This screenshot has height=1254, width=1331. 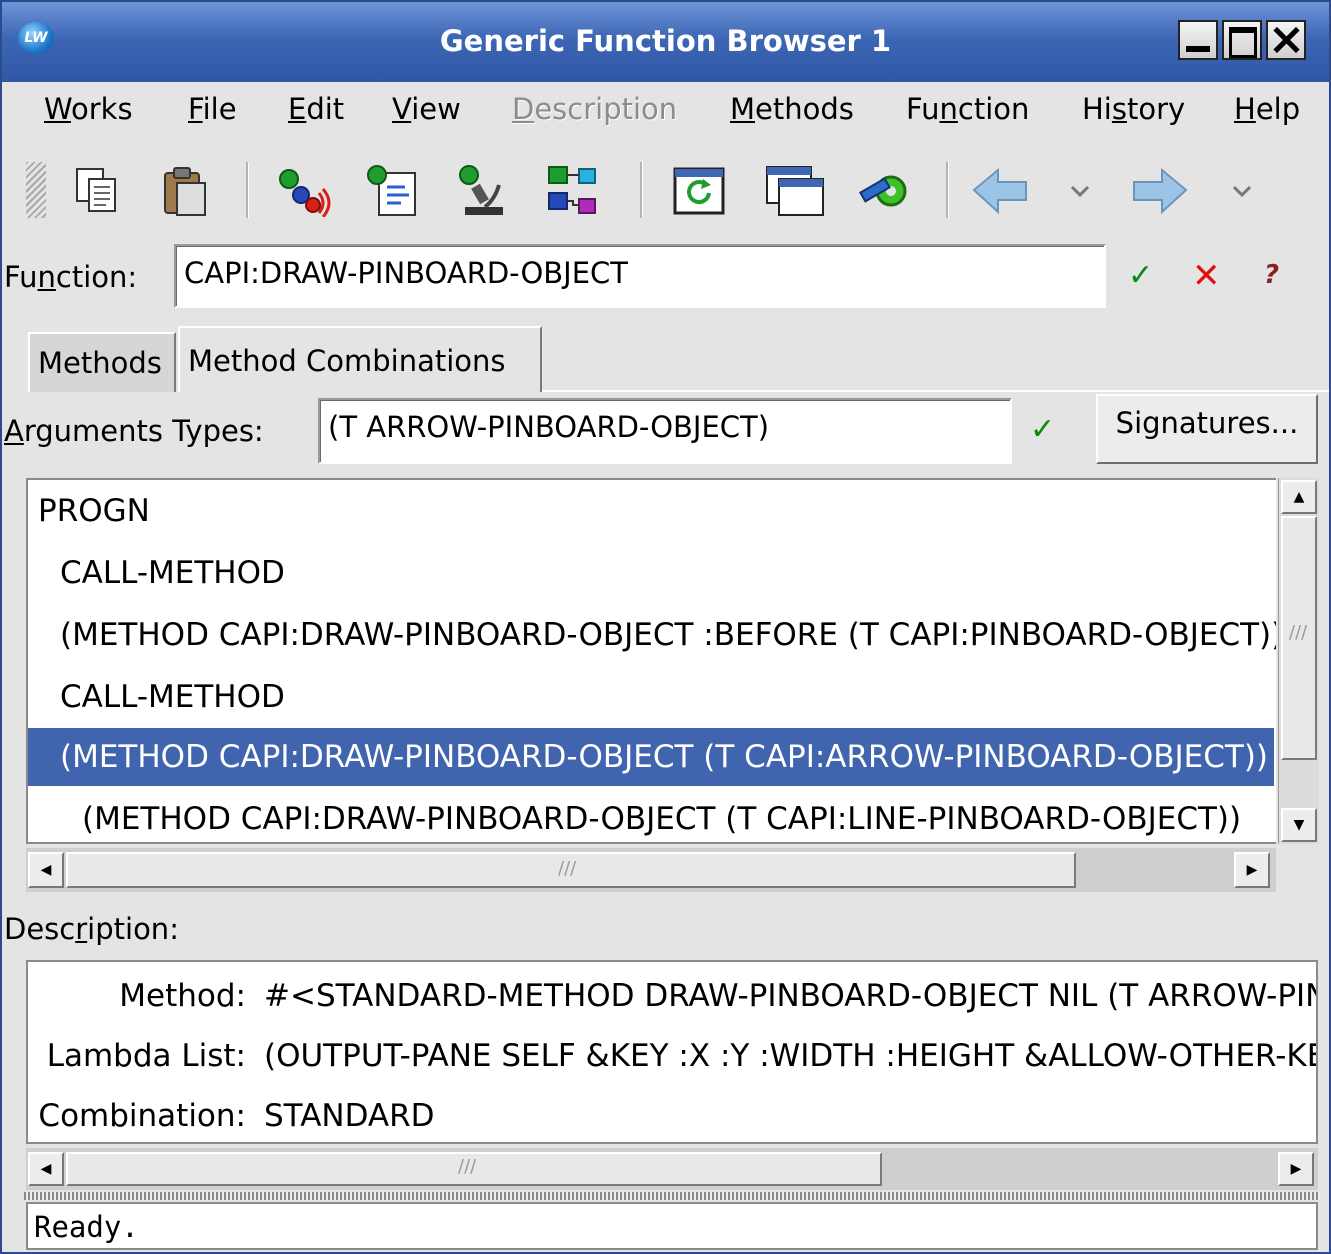 I want to click on toolbar, so click(x=665, y=190).